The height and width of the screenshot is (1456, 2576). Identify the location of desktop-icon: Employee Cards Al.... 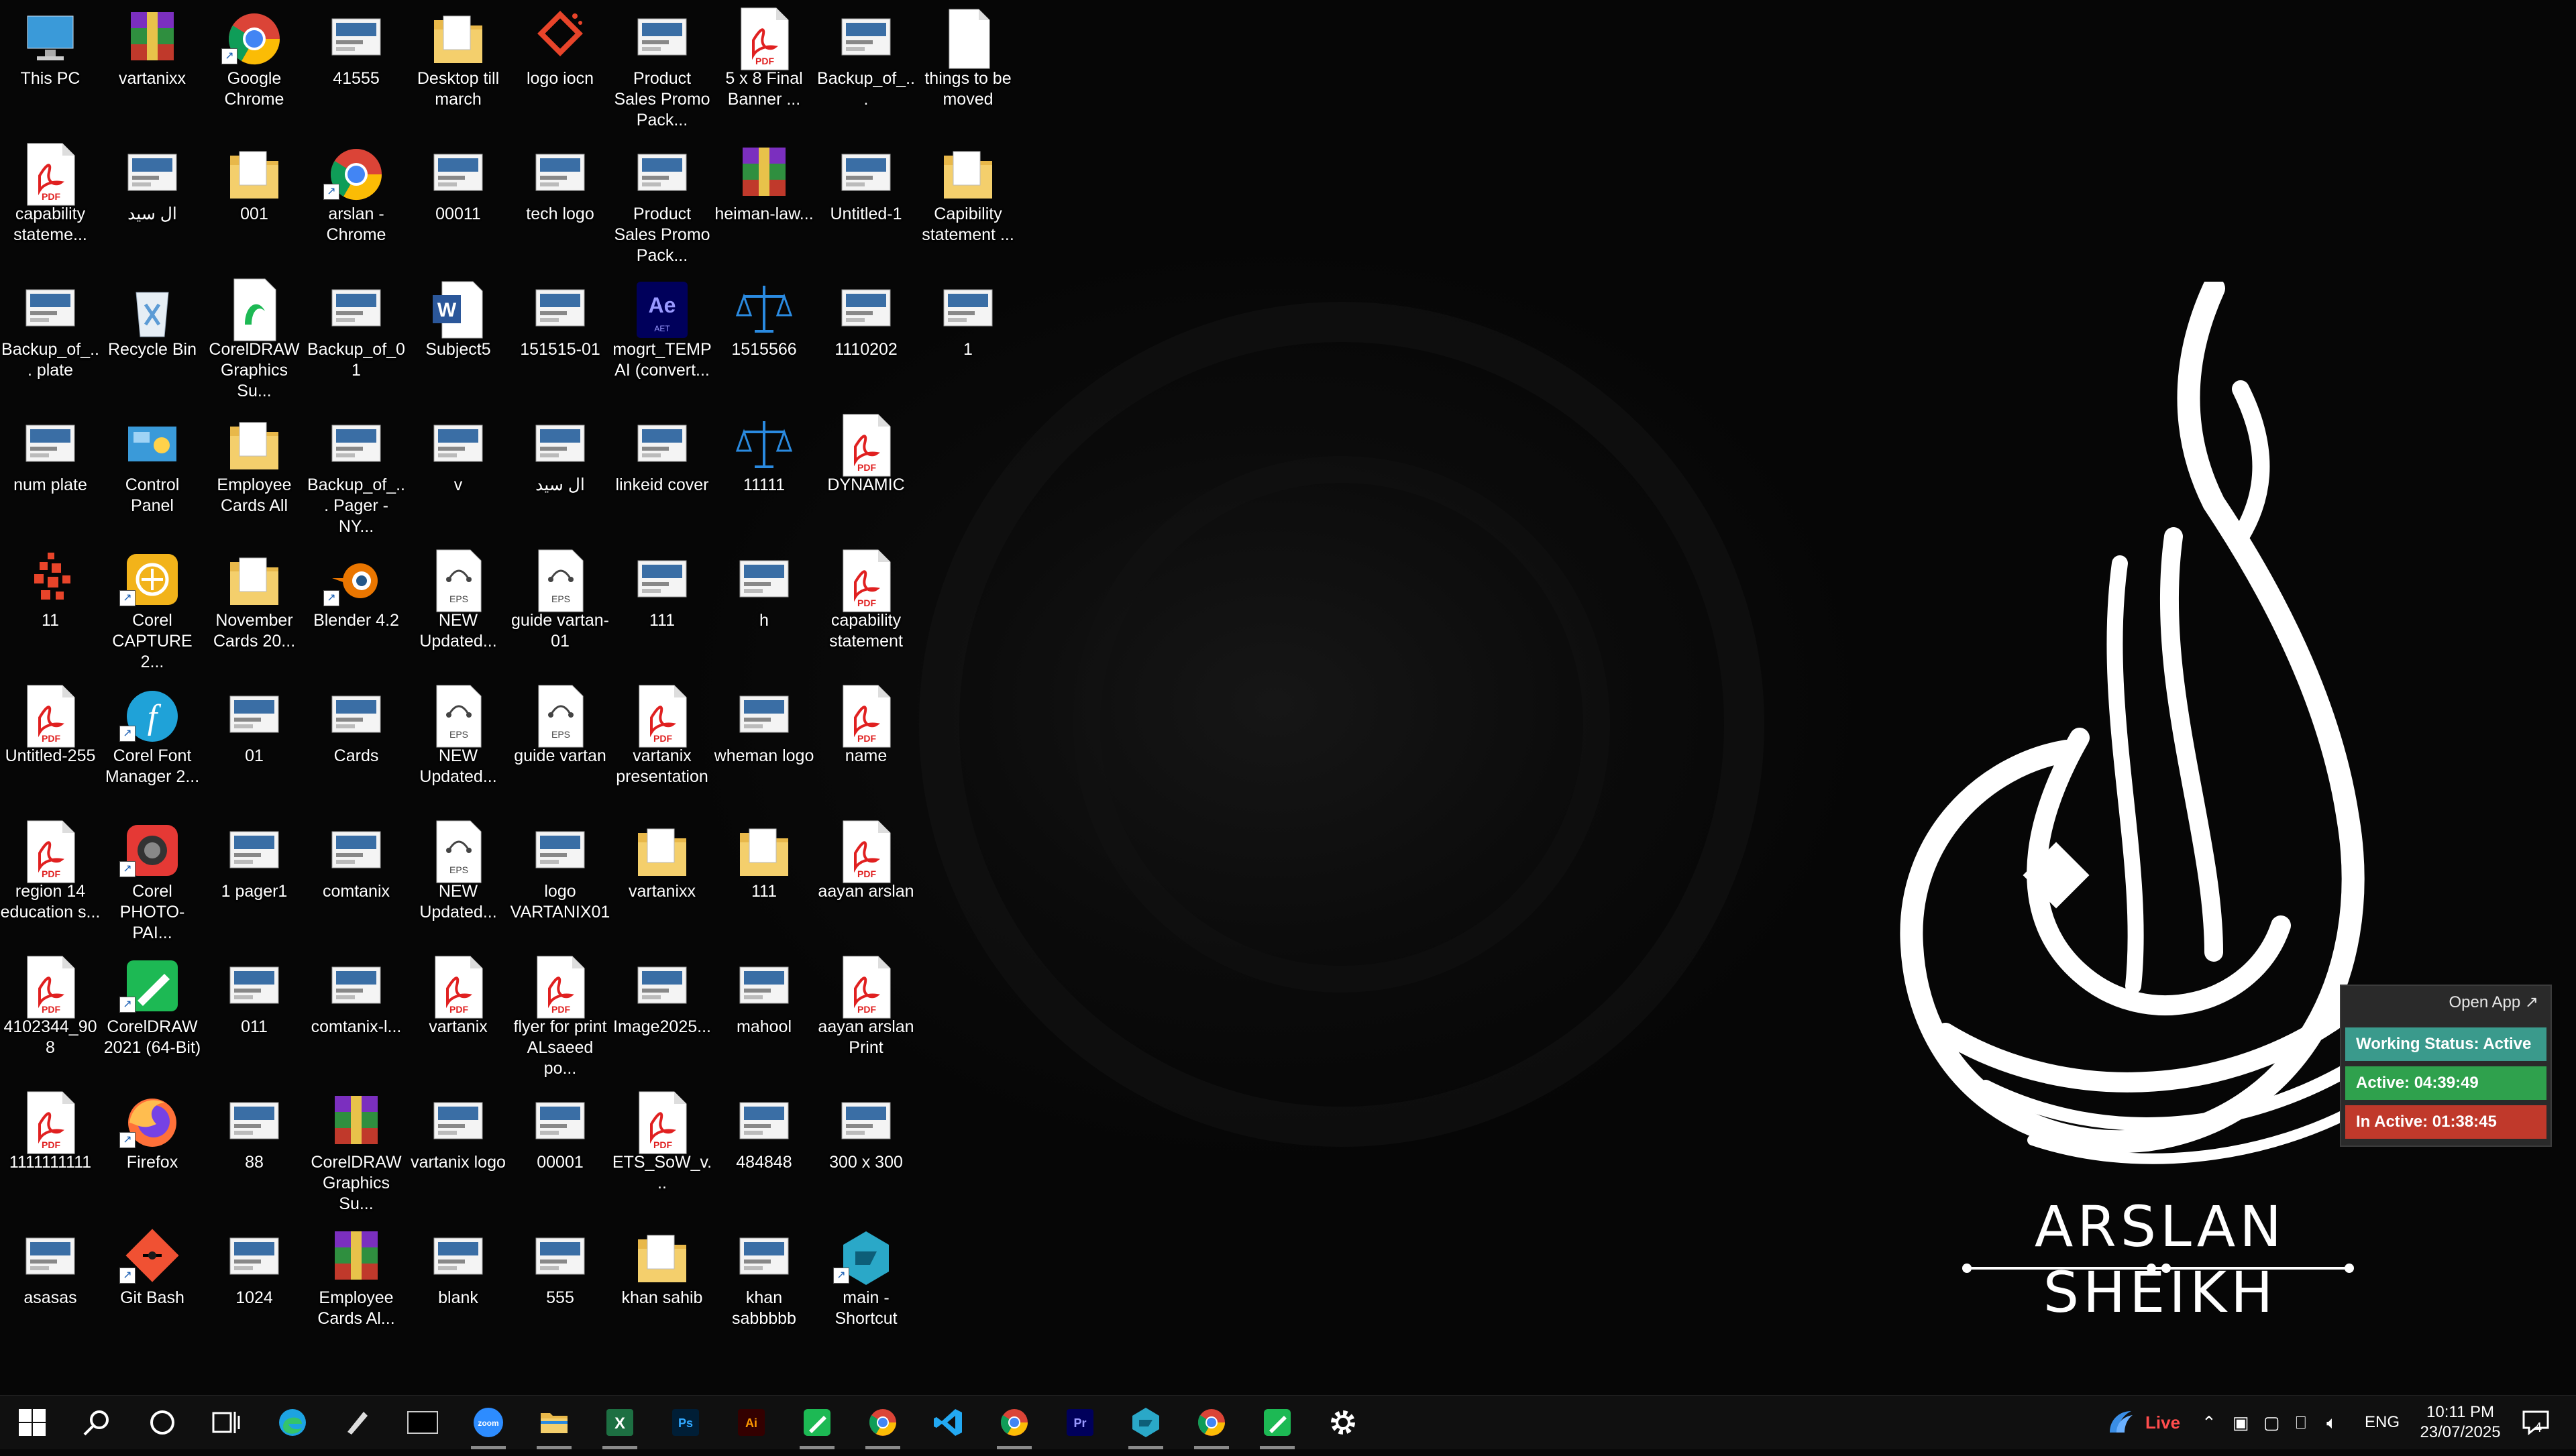
(356, 1288).